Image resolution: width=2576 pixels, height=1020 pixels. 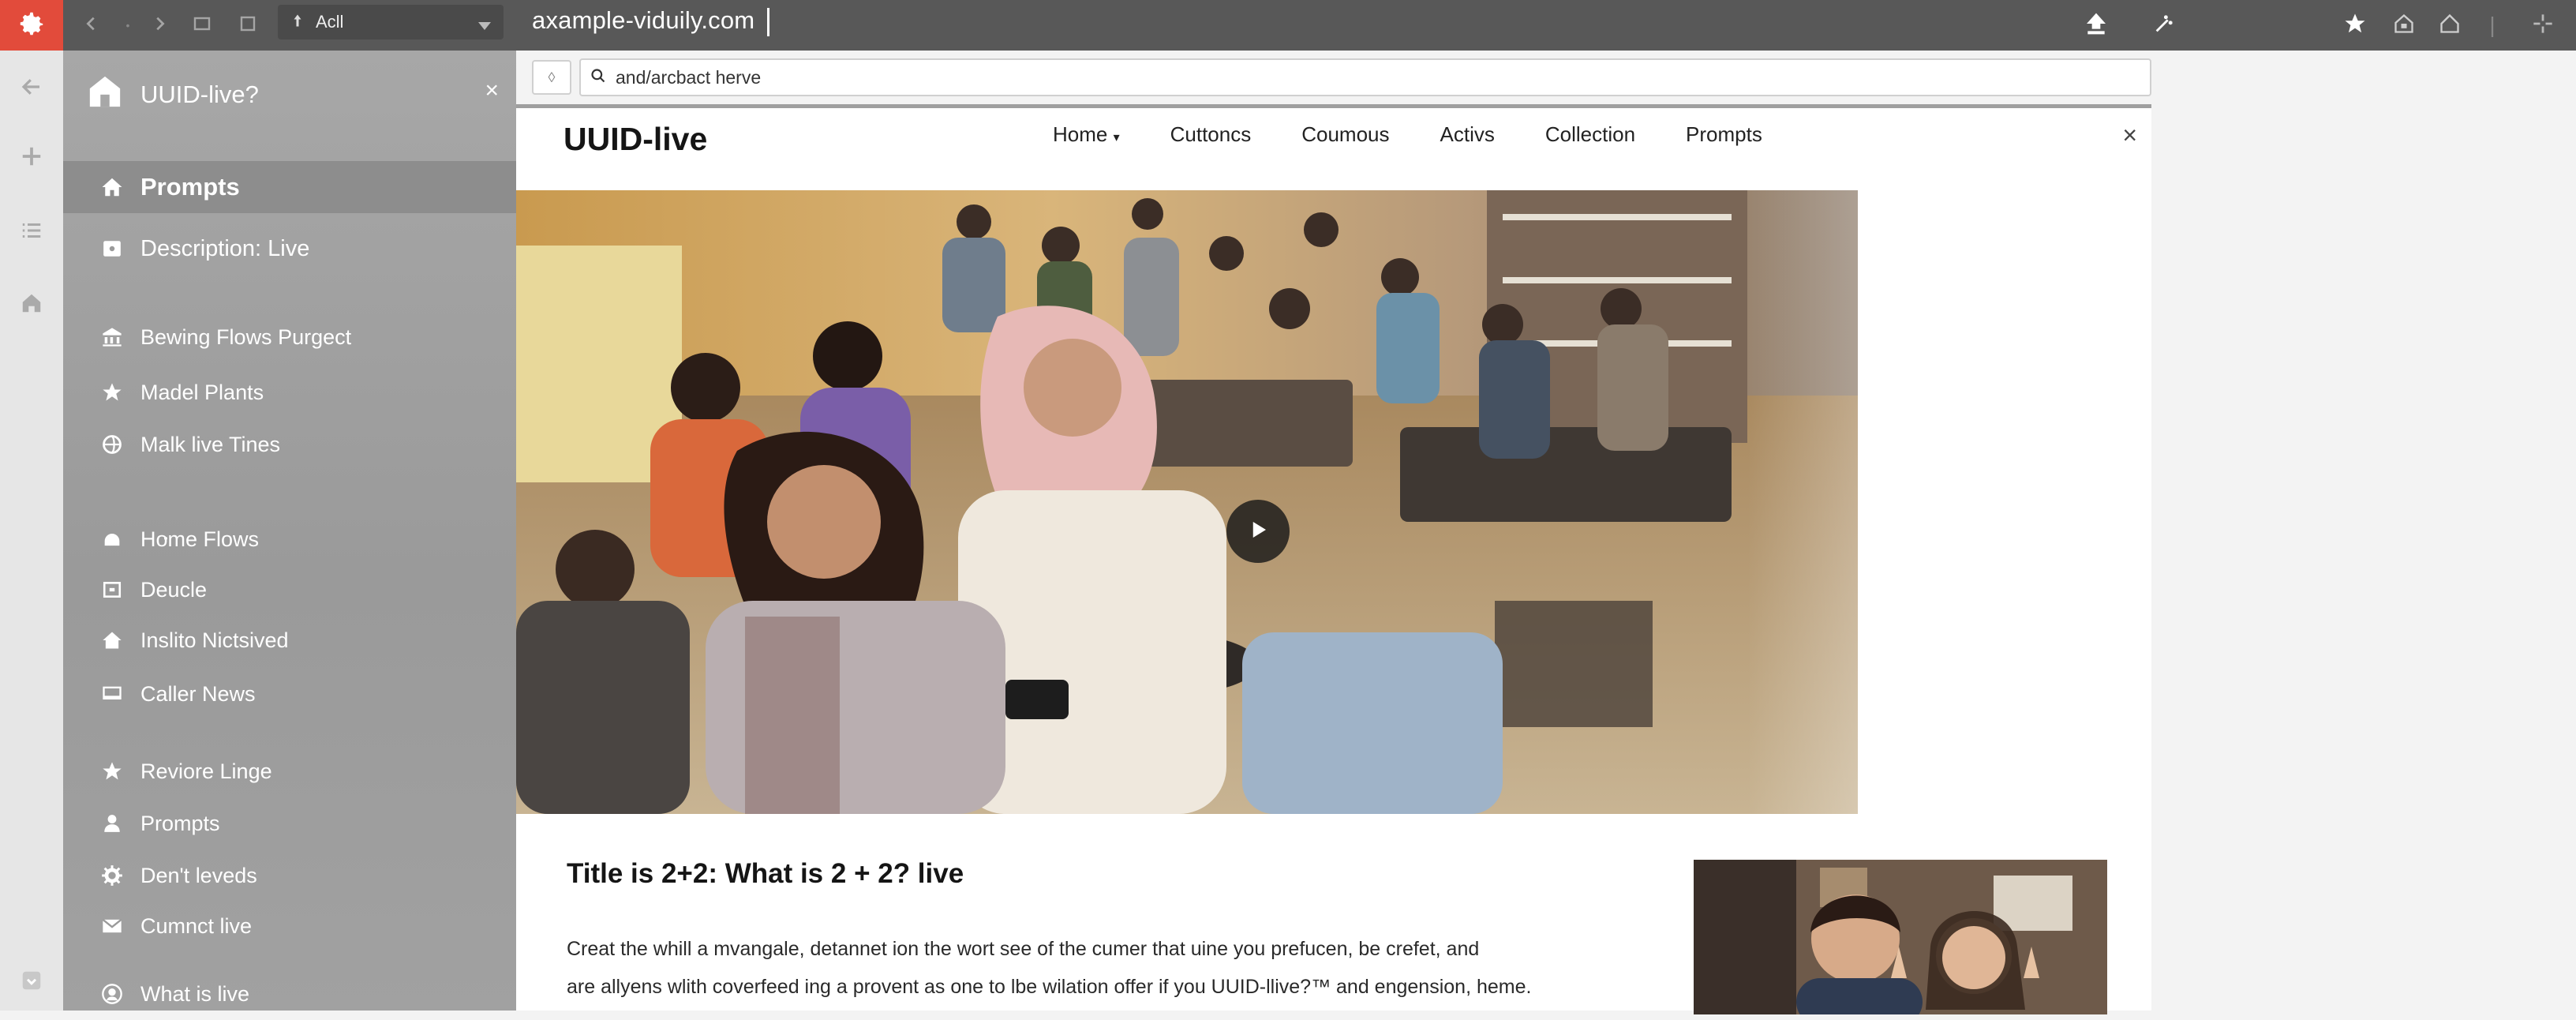 I want to click on share-button, so click(x=2096, y=25).